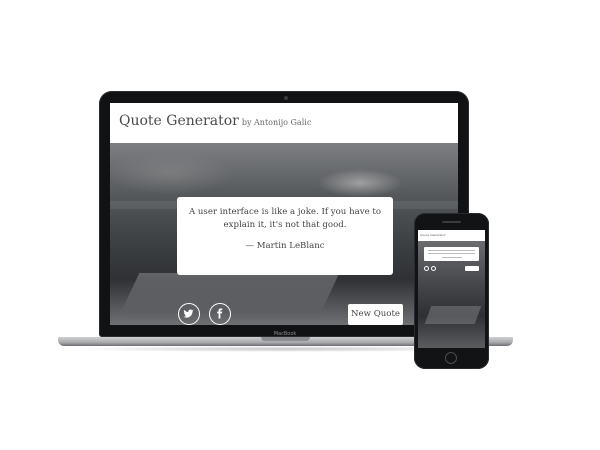 Image resolution: width=600 pixels, height=450 pixels. I want to click on phone-quote-author-line, so click(452, 257).